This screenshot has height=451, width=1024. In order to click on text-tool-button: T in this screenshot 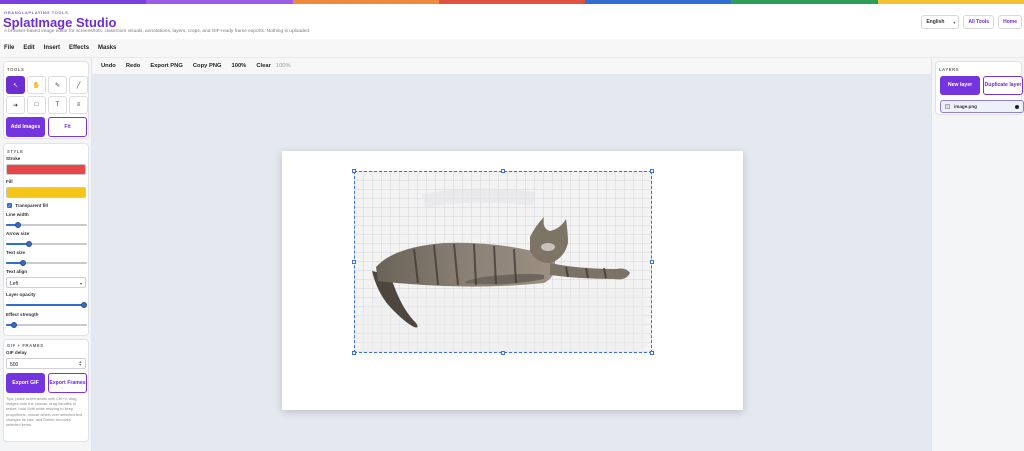, I will do `click(57, 105)`.